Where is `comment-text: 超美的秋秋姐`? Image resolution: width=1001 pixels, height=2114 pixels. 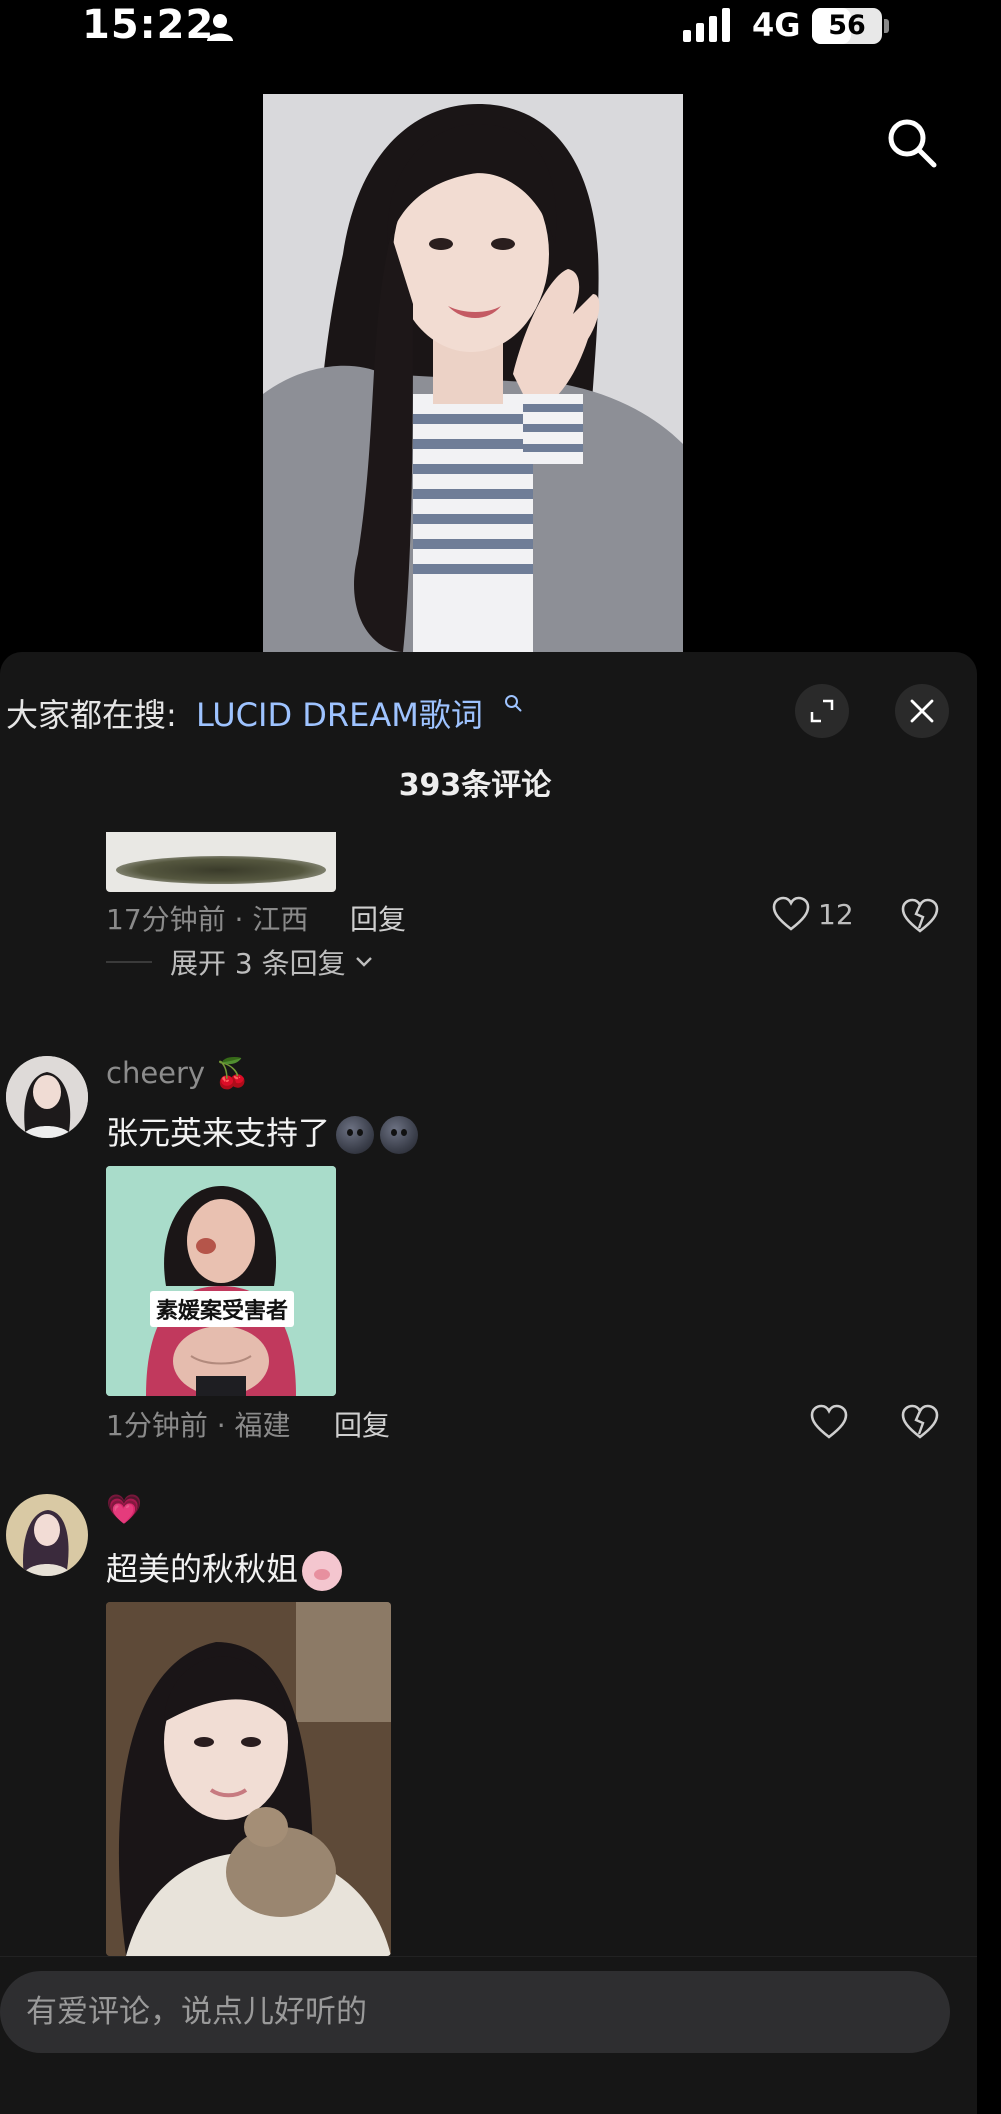 comment-text: 超美的秋秋姐 is located at coordinates (224, 1567).